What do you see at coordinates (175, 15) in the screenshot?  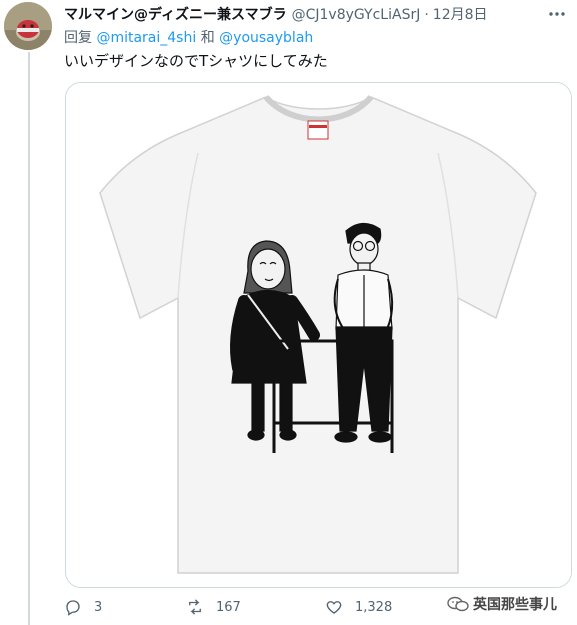 I see `display-name: マルマイン@ディズニー兼スマブラ` at bounding box center [175, 15].